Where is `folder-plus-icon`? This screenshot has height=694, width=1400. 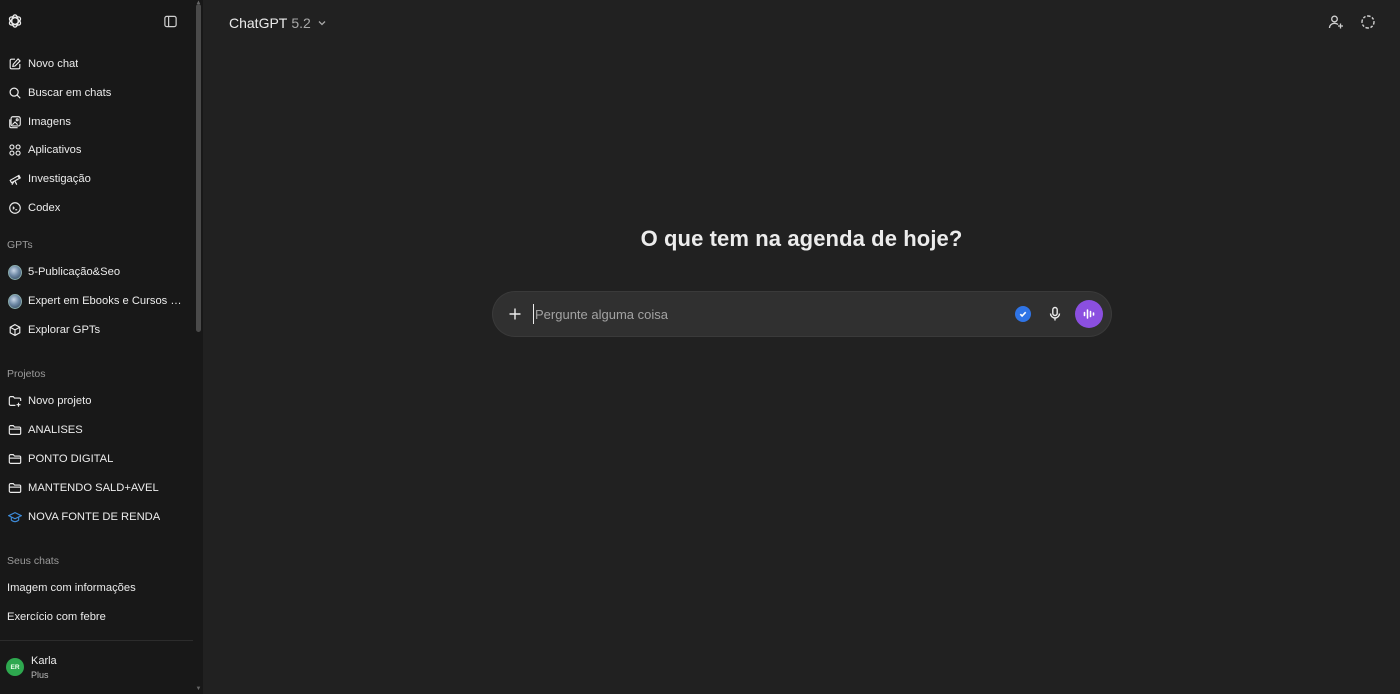 folder-plus-icon is located at coordinates (15, 401).